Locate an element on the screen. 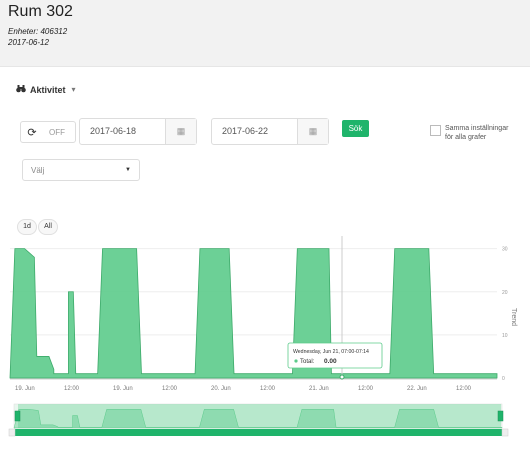  x-tick-label: 22. Jun is located at coordinates (417, 389).